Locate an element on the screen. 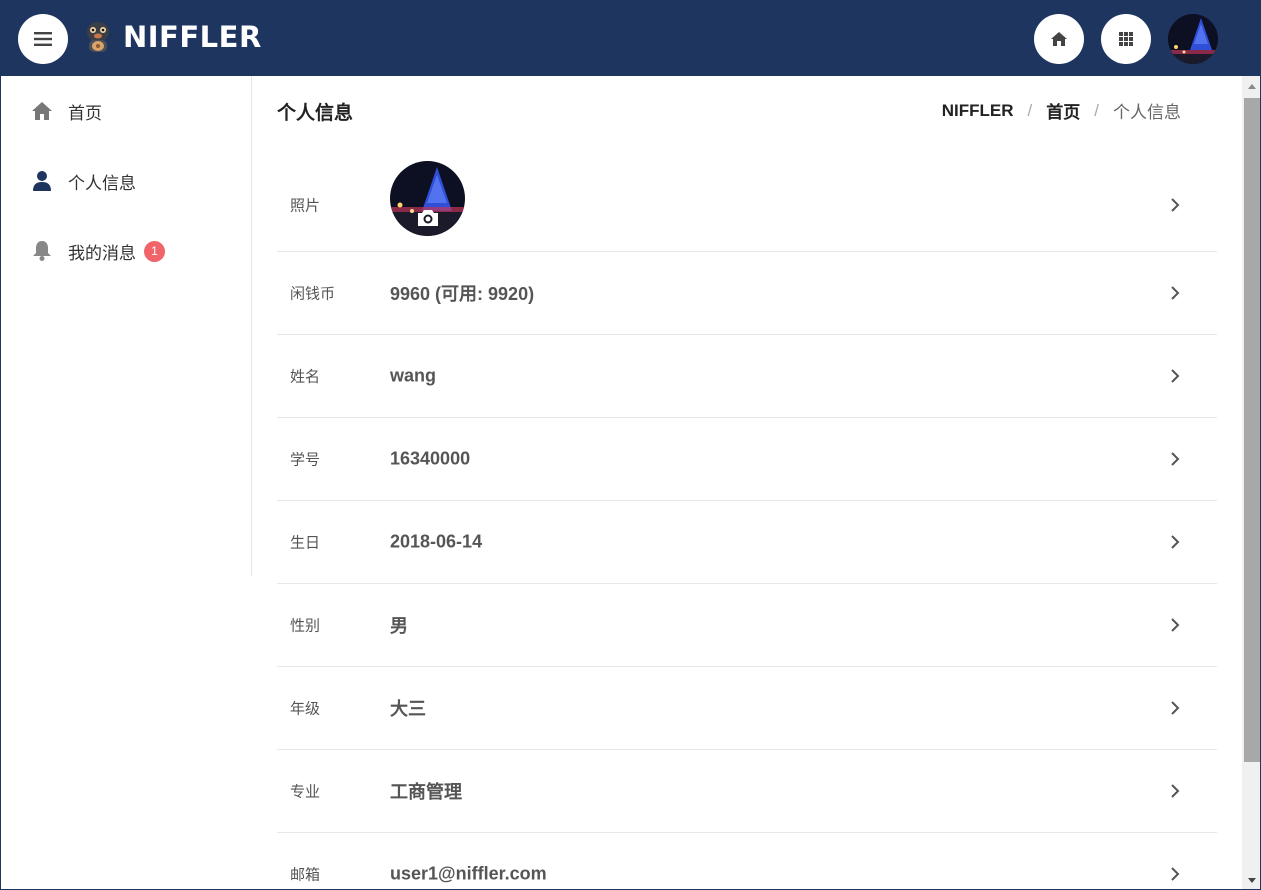 Image resolution: width=1261 pixels, height=890 pixels. row-value: user1@niffler.com is located at coordinates (468, 873).